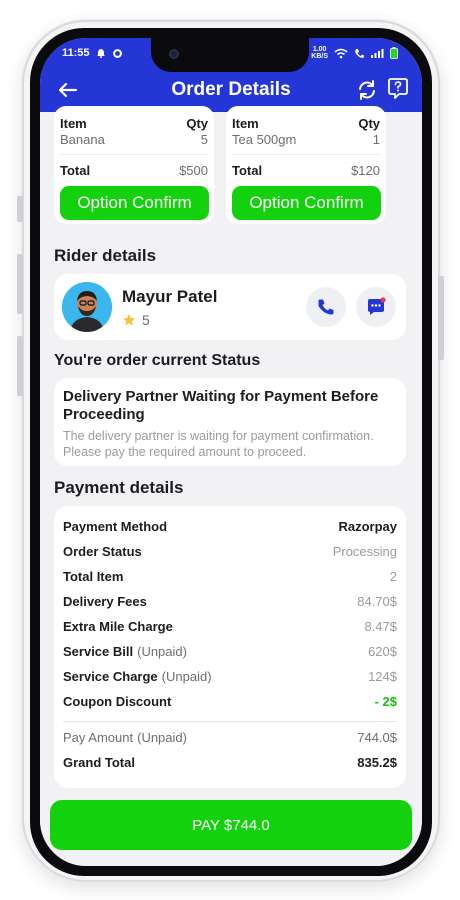 This screenshot has height=900, width=460. What do you see at coordinates (20, 366) in the screenshot?
I see `phone-volume-down` at bounding box center [20, 366].